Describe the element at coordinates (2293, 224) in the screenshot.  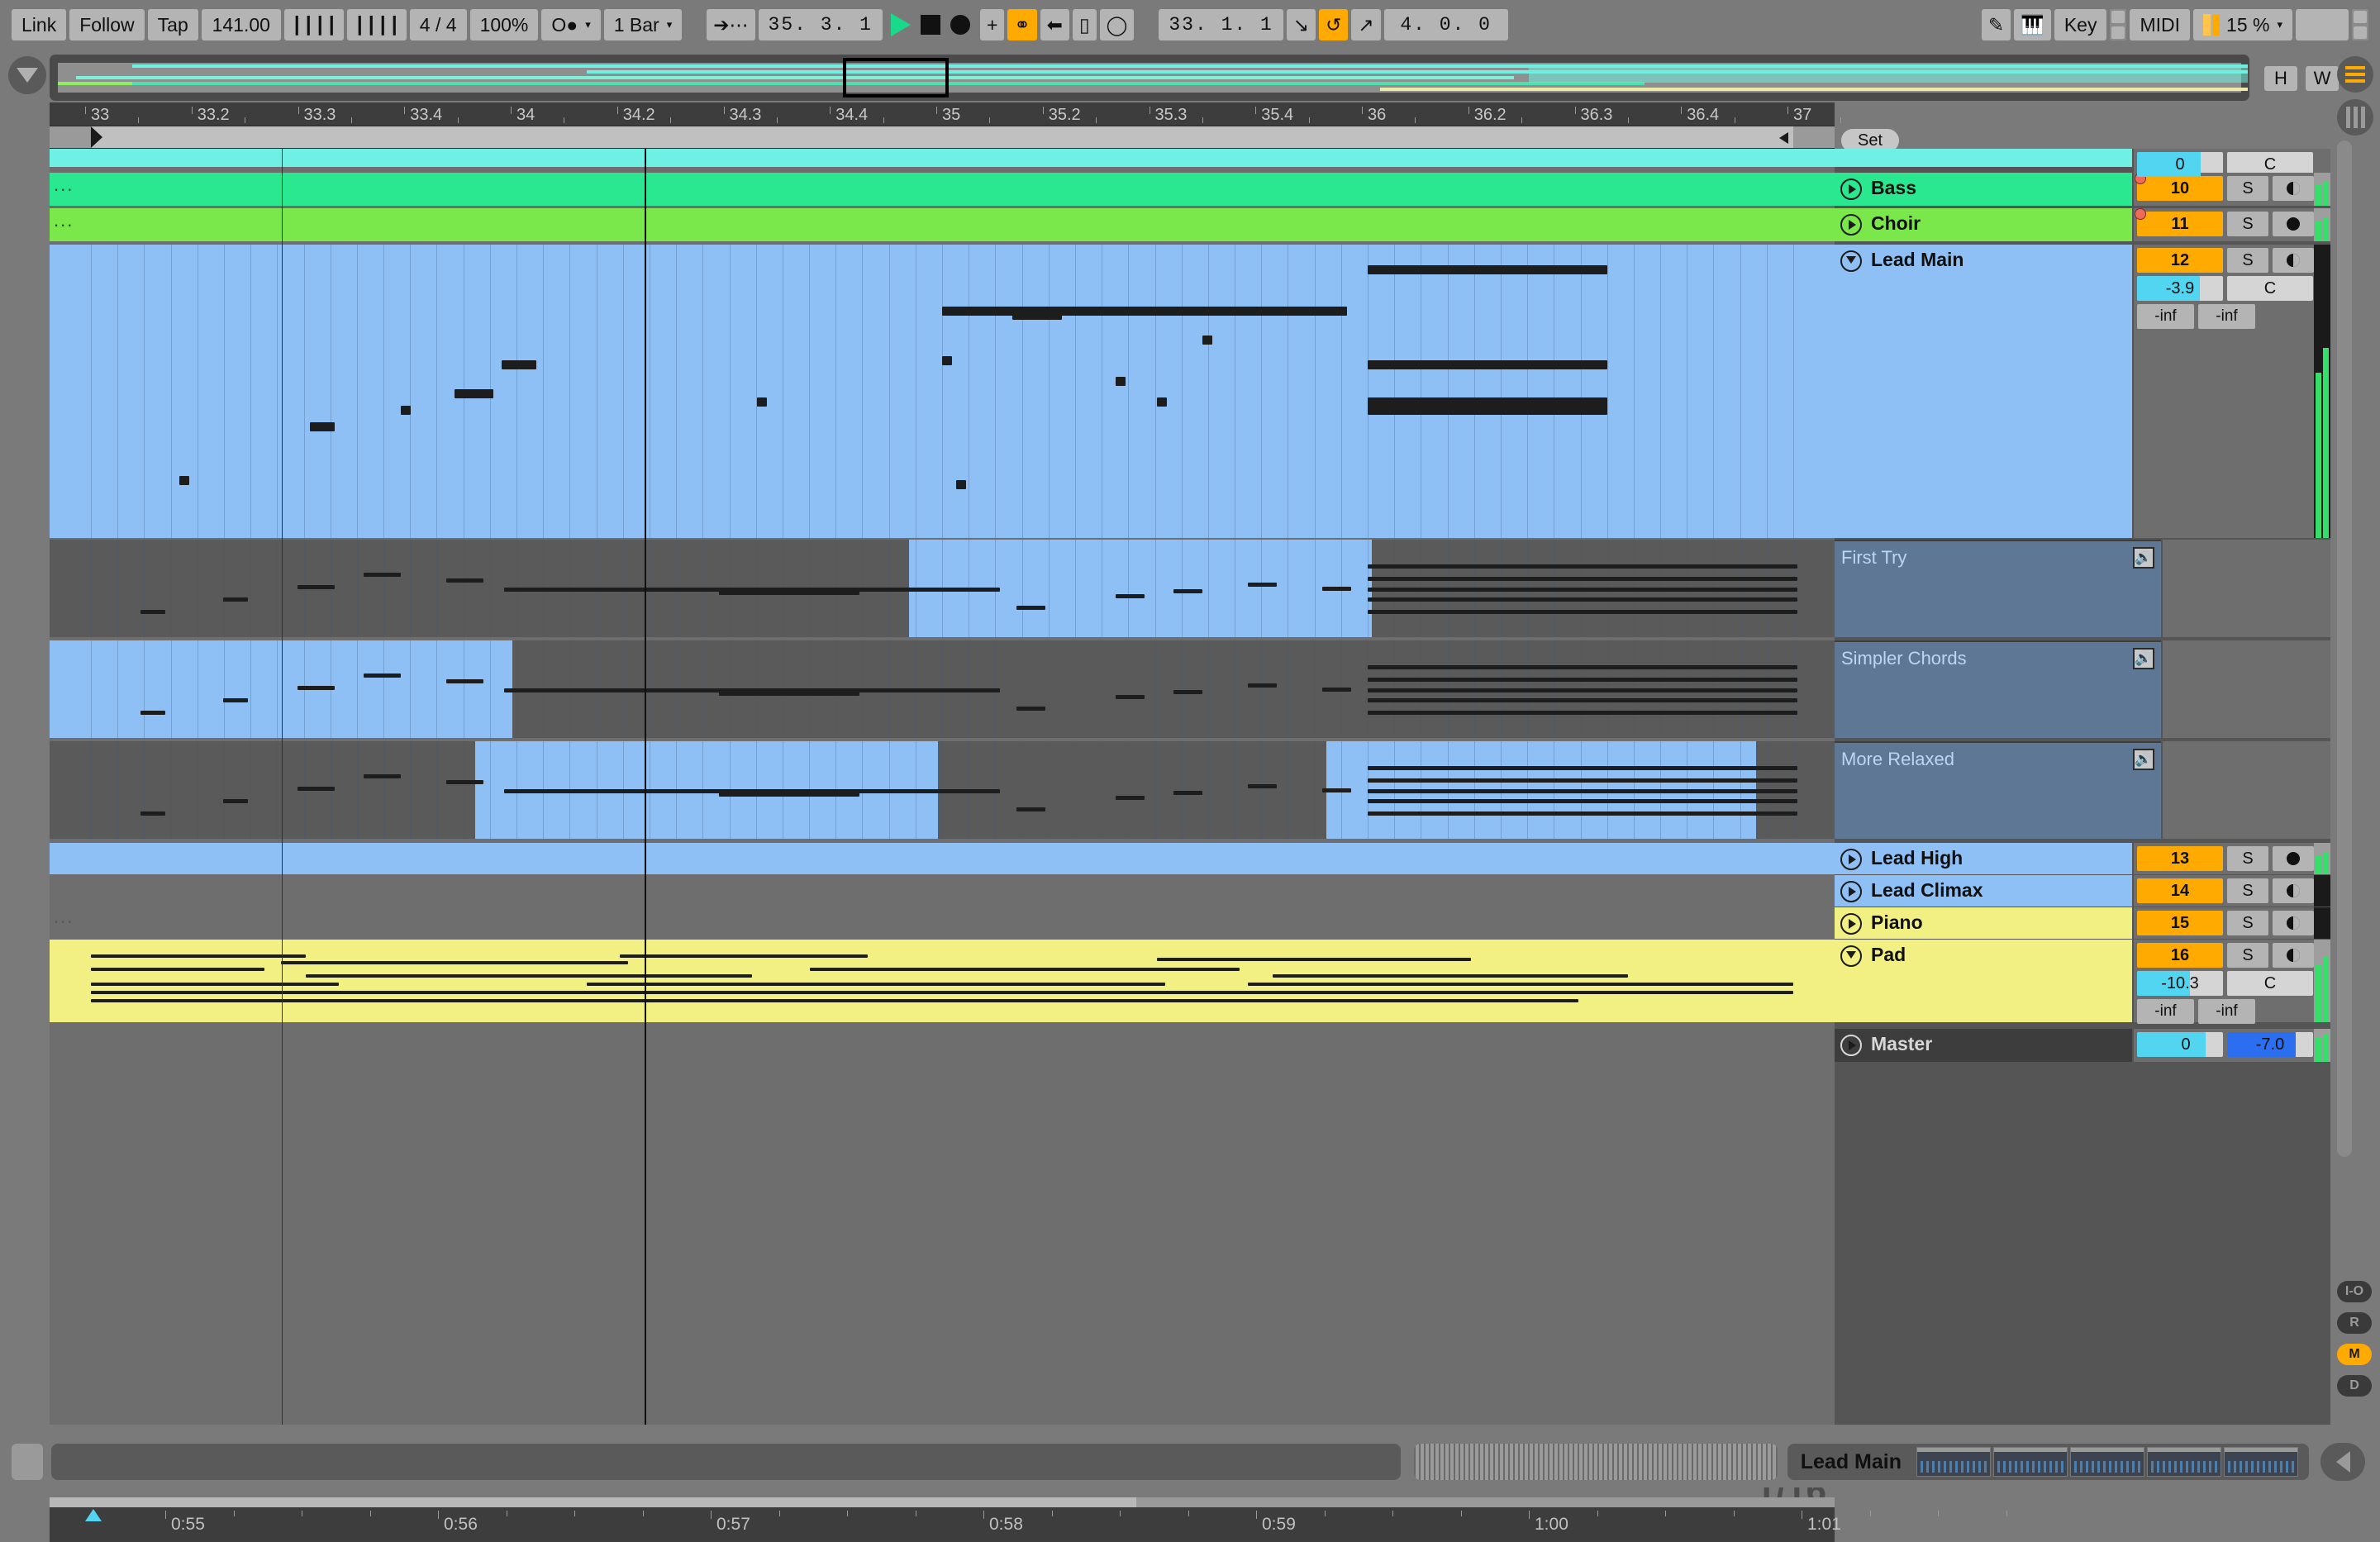
I see `arm-button-choir` at that location.